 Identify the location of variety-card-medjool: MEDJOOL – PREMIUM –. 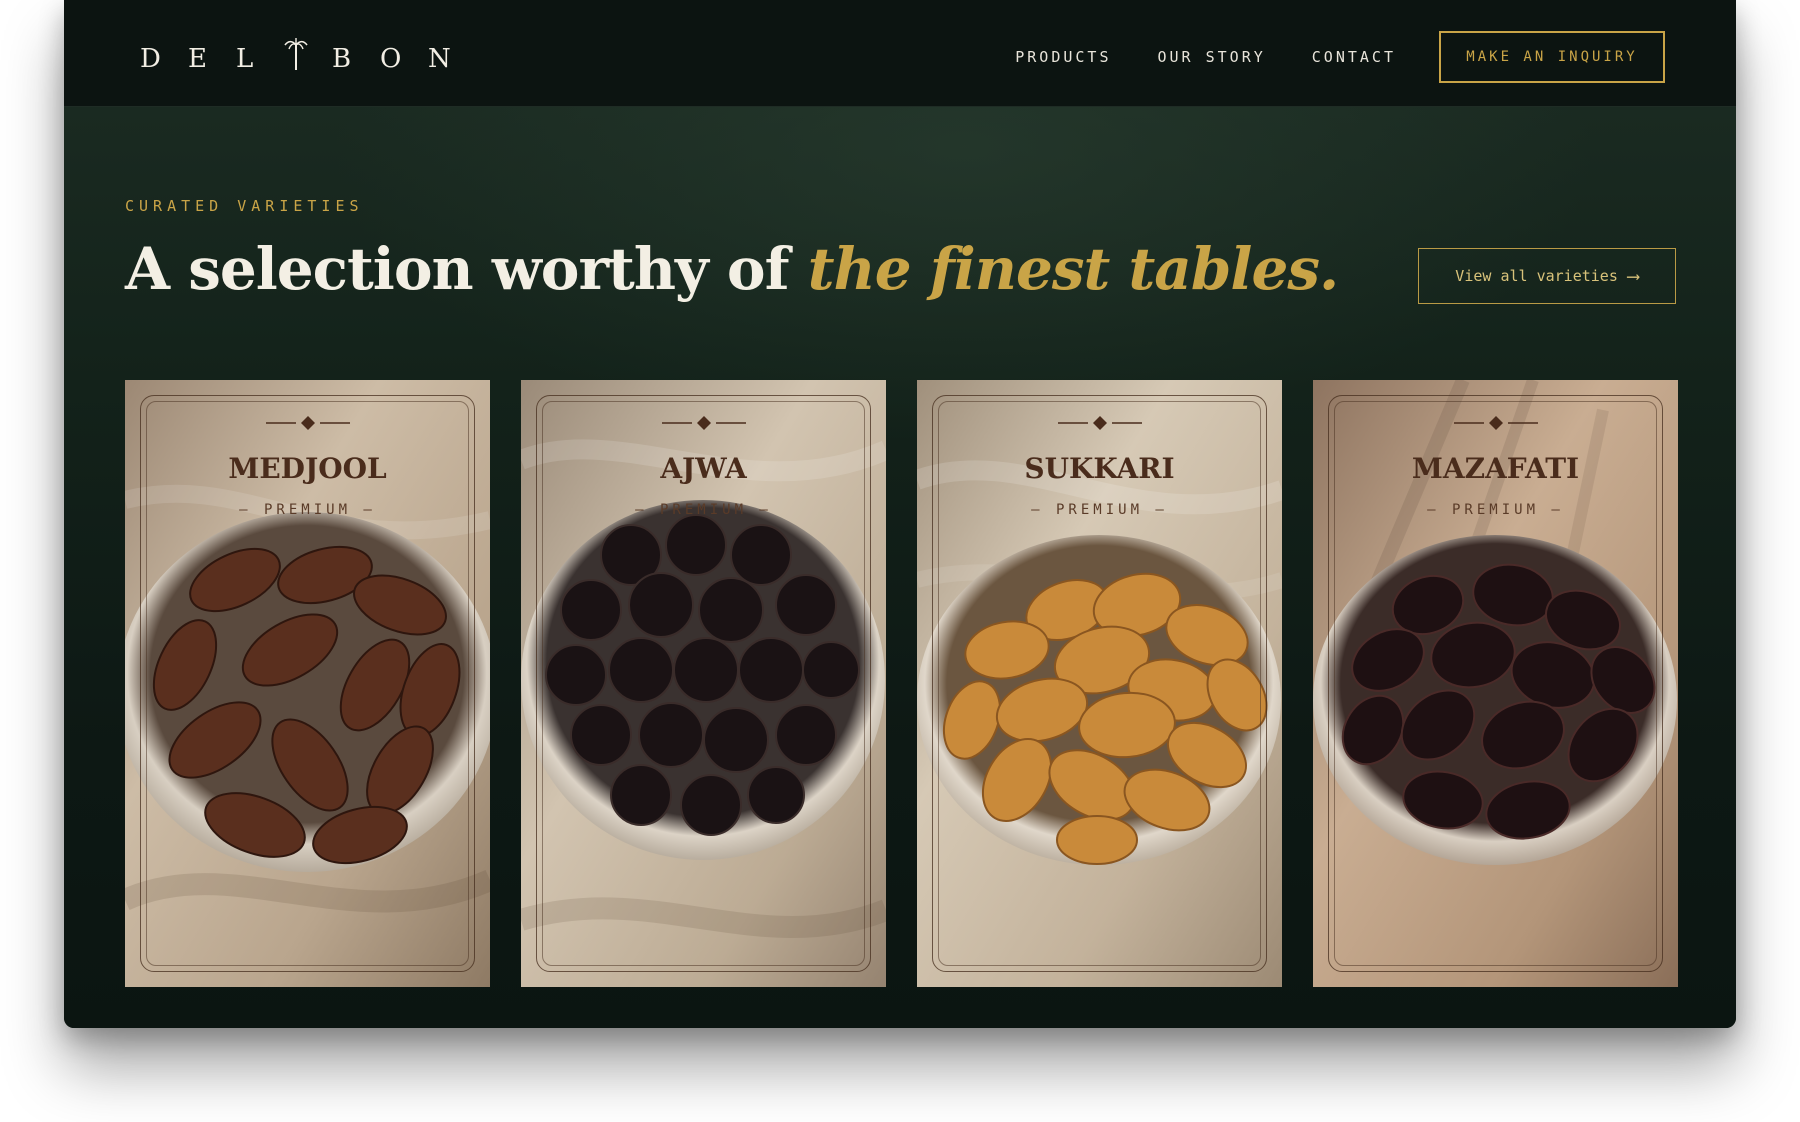
(307, 683).